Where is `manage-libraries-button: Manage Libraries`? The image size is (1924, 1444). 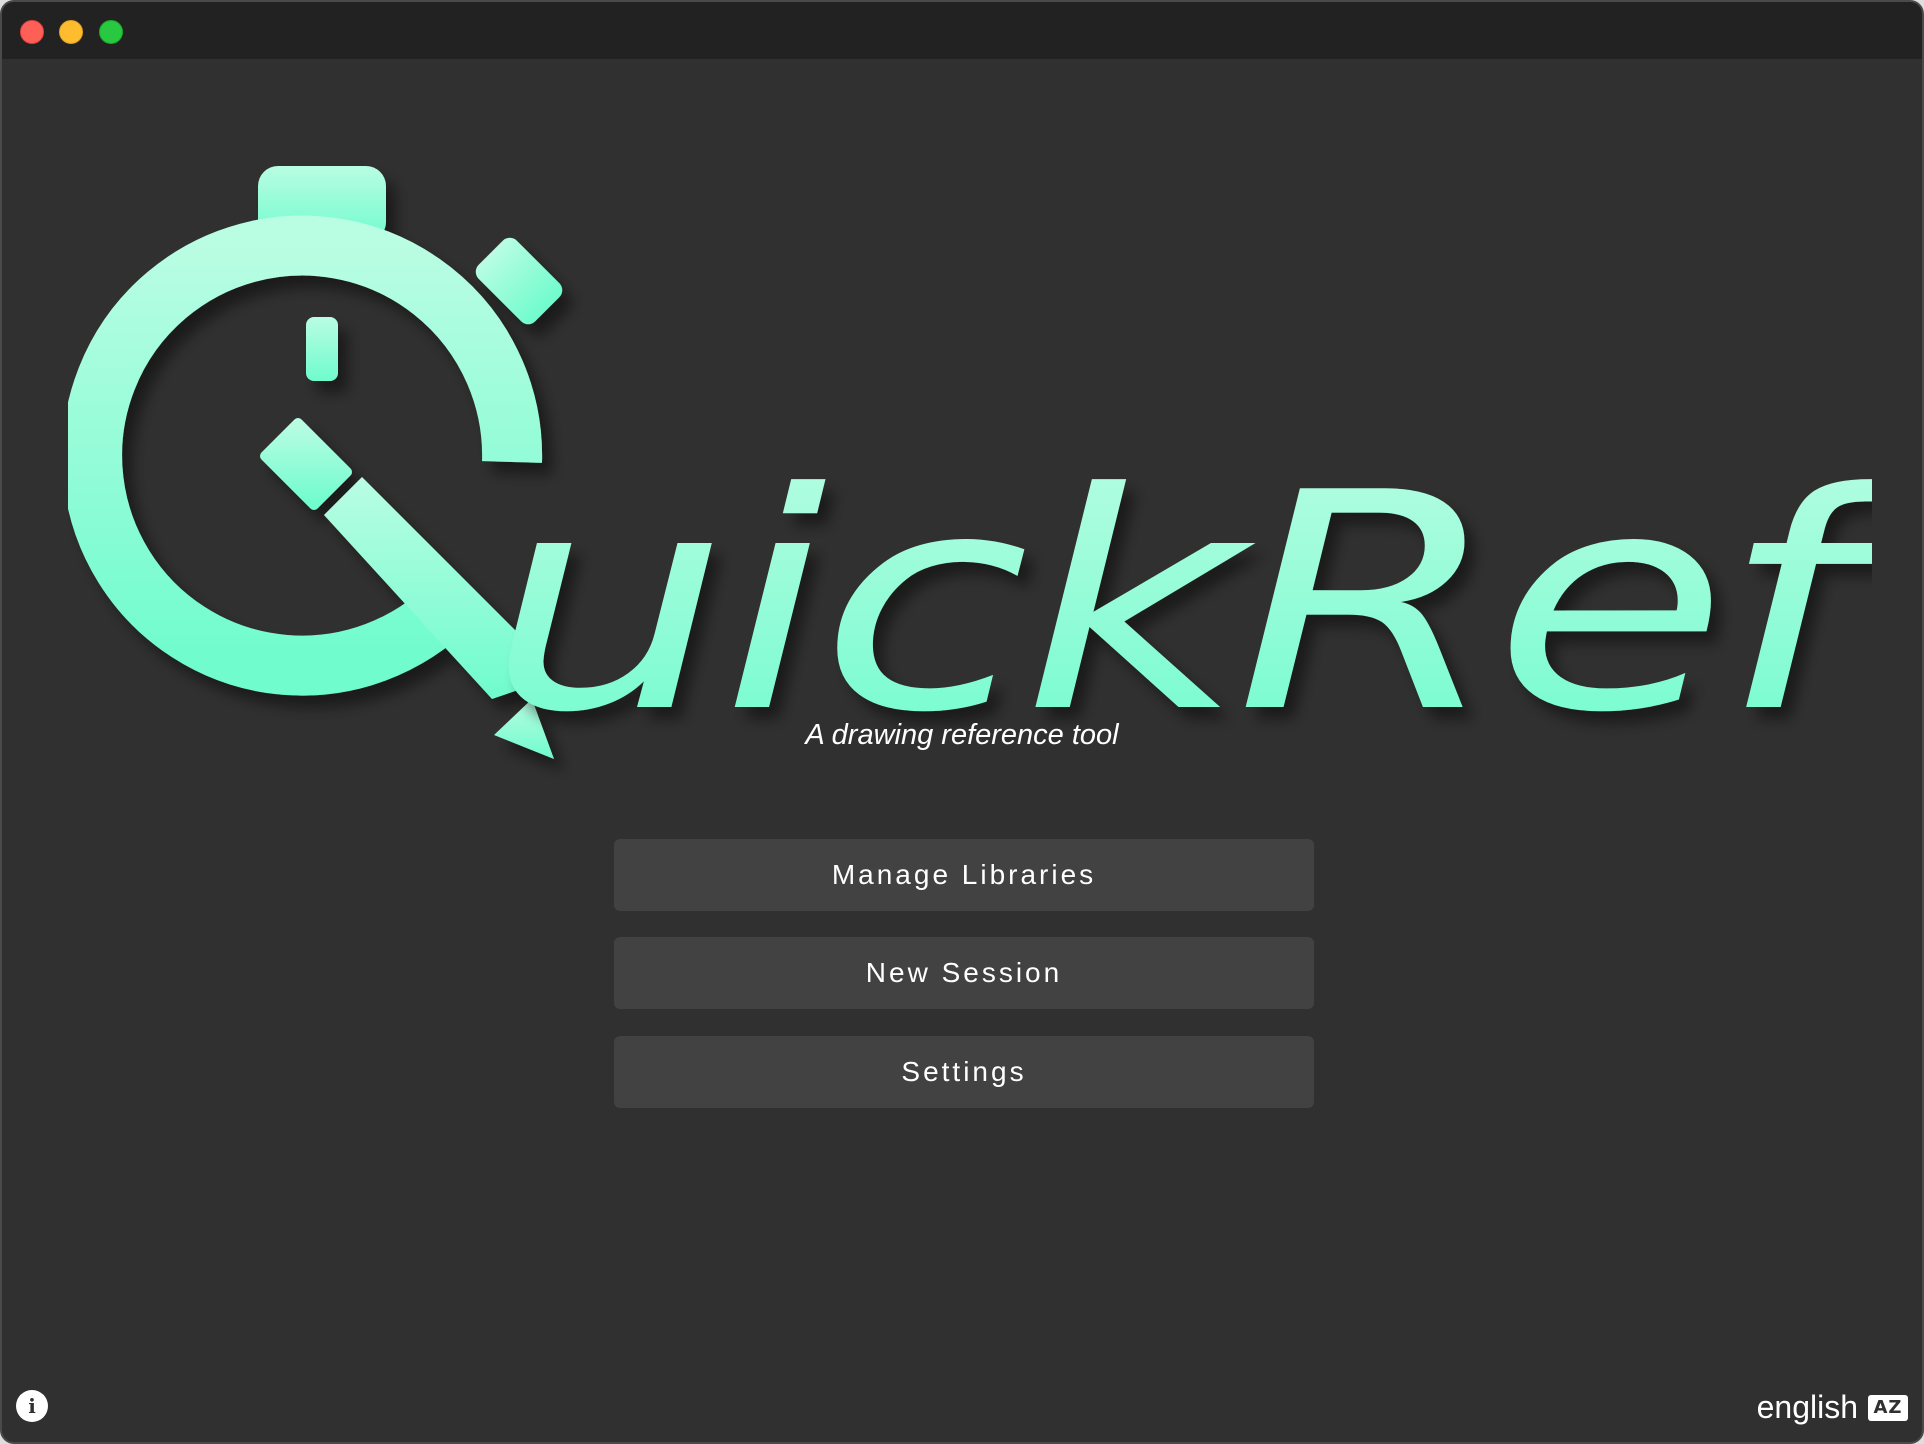 manage-libraries-button: Manage Libraries is located at coordinates (964, 875).